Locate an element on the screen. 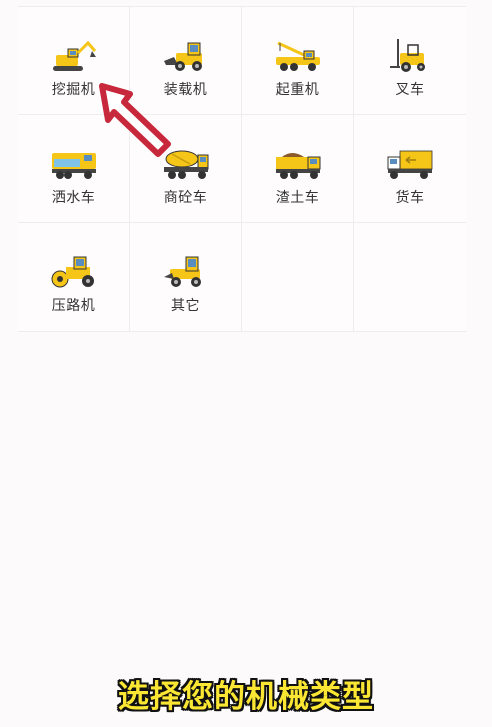 The image size is (492, 727). machine-label: 压路机 is located at coordinates (73, 306).